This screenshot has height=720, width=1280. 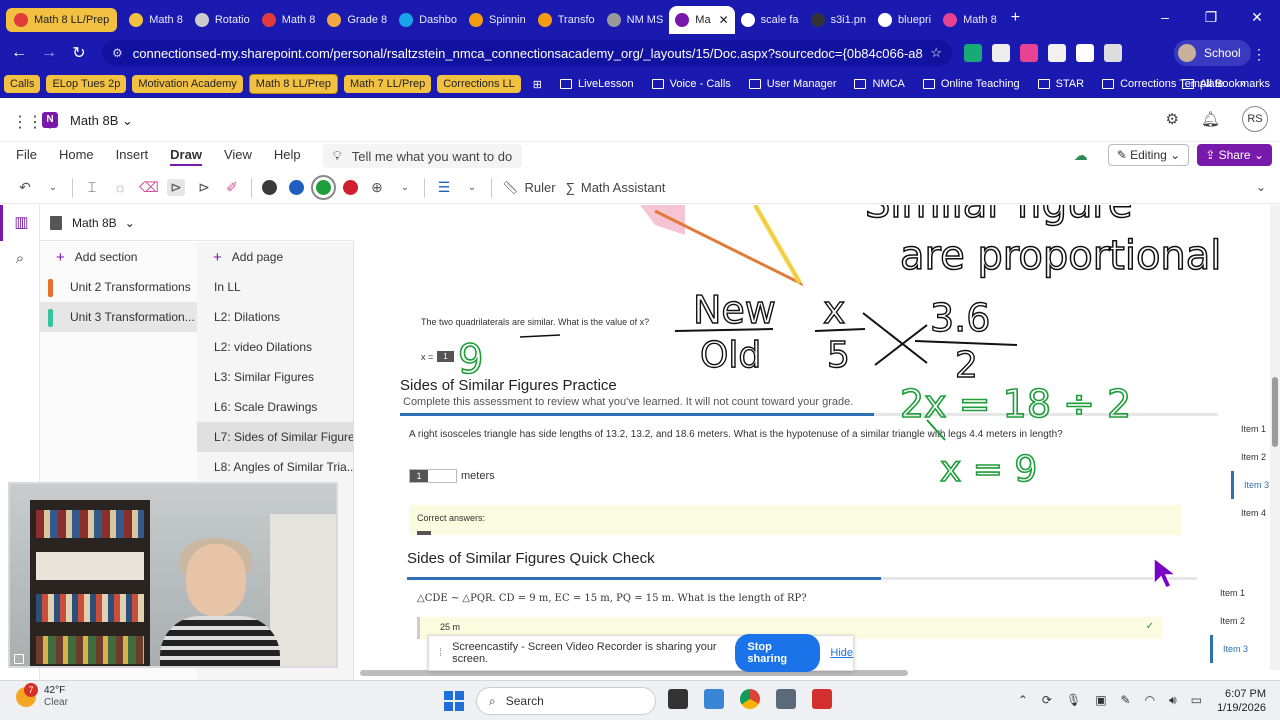 What do you see at coordinates (714, 699) in the screenshot?
I see `snipping-tool-icon` at bounding box center [714, 699].